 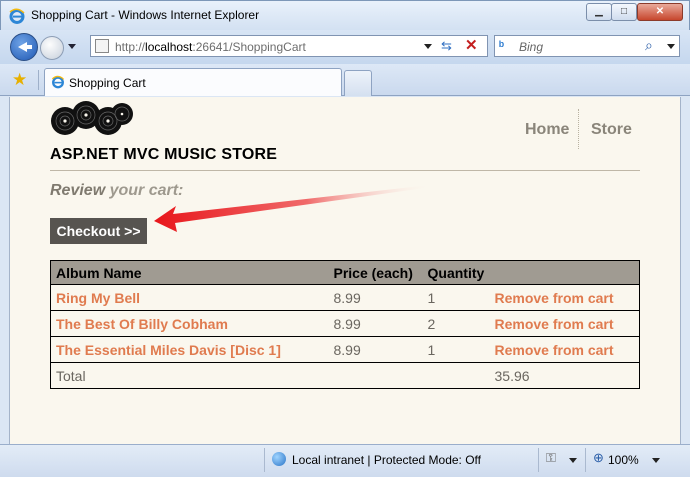 I want to click on nav-home-link: Home, so click(x=547, y=130).